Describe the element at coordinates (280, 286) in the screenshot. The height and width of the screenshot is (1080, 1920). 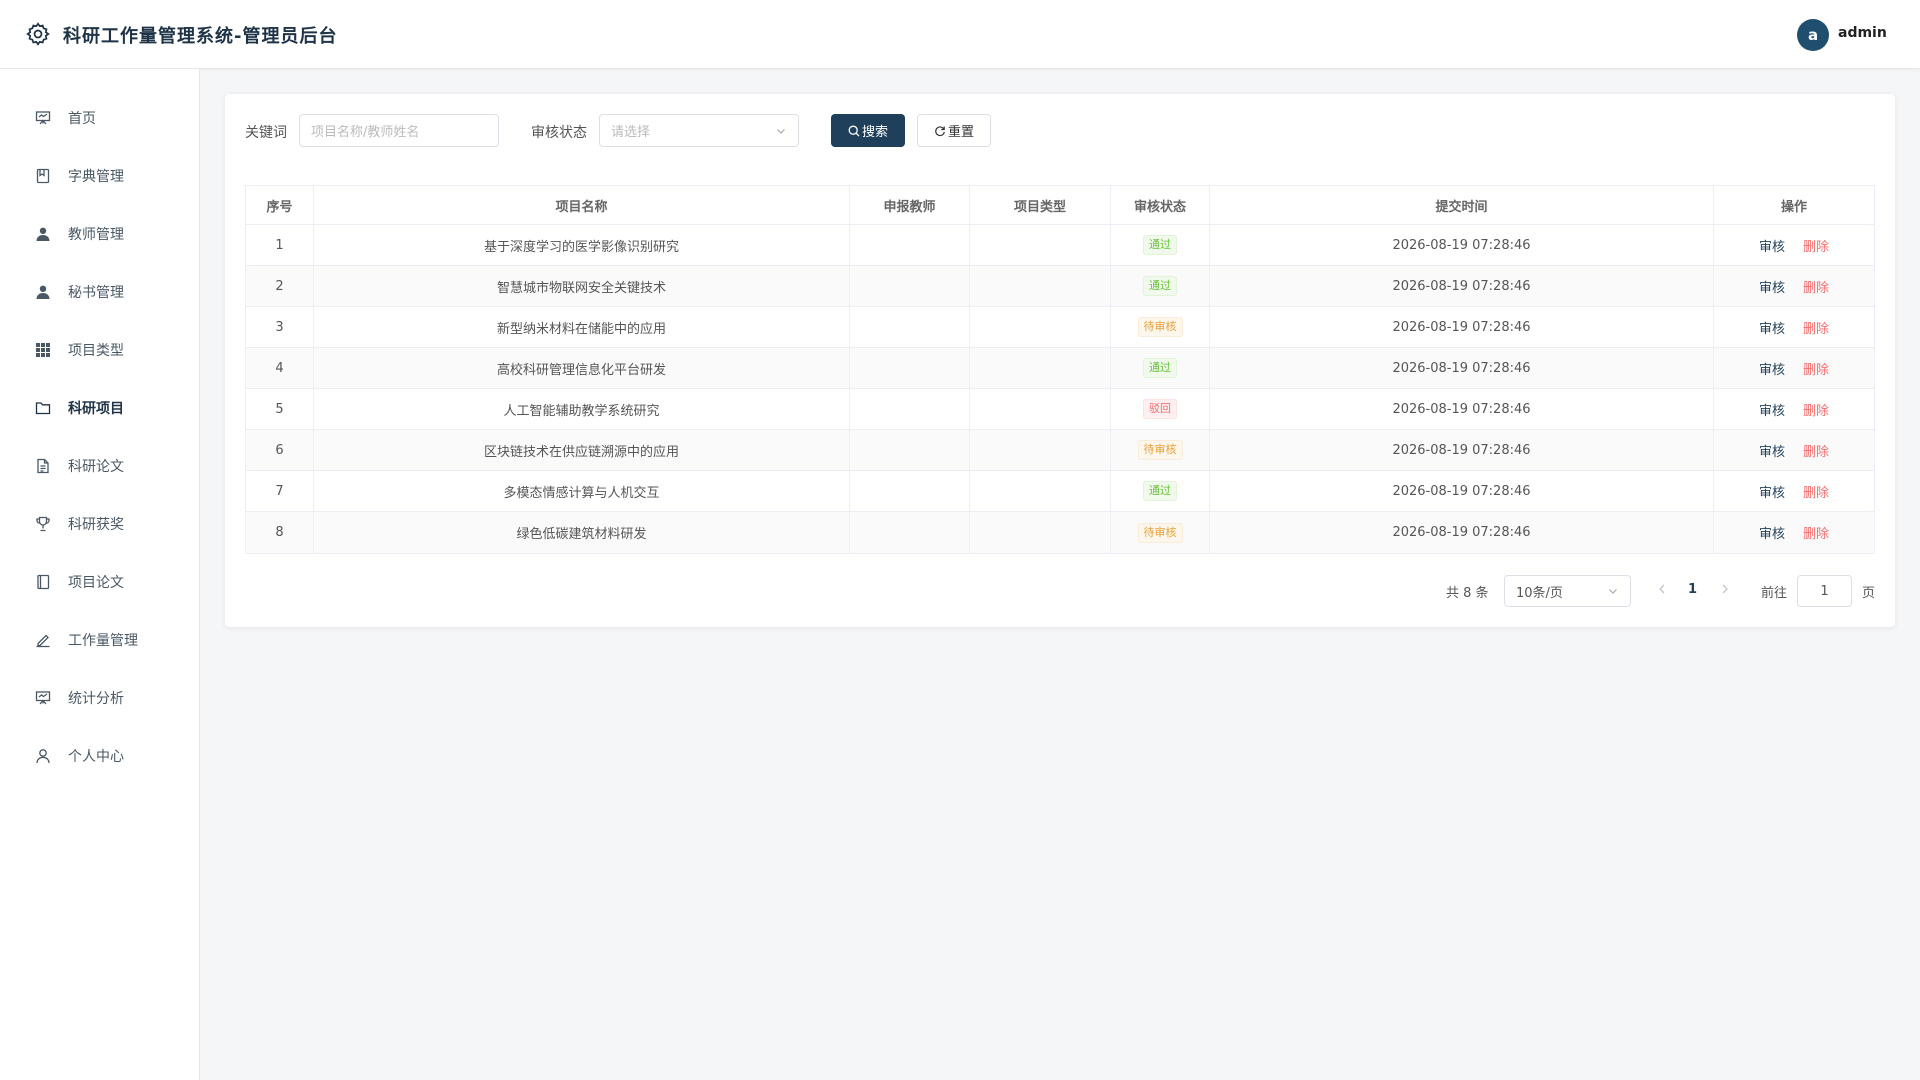
I see `row-index: 2` at that location.